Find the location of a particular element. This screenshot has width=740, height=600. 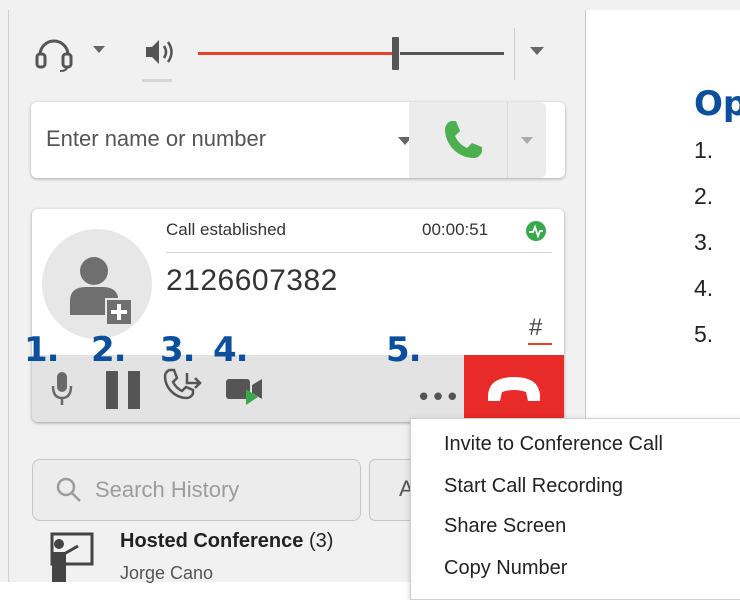

call-number: 2126607382 is located at coordinates (252, 280).